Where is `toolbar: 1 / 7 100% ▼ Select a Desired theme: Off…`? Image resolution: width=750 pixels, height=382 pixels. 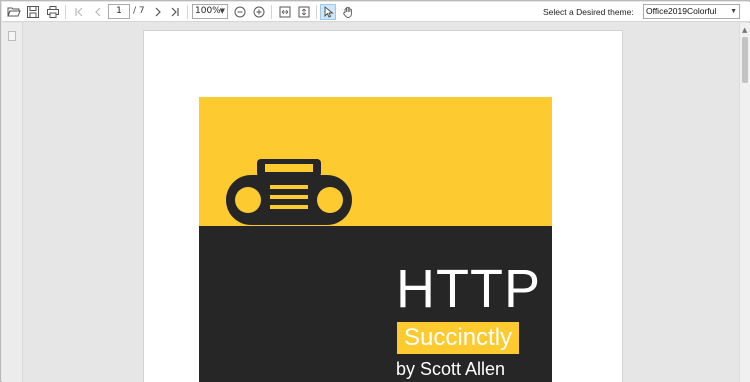
toolbar: 1 / 7 100% ▼ Select a Desired theme: Off… is located at coordinates (376, 12).